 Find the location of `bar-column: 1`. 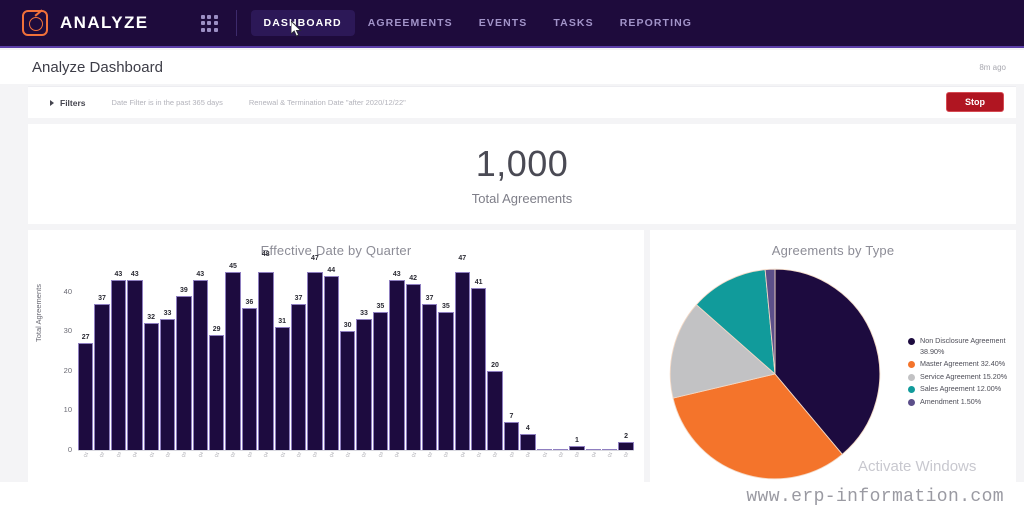

bar-column: 1 is located at coordinates (577, 361).